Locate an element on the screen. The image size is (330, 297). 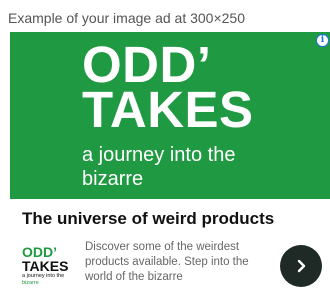
info-icon: i is located at coordinates (322, 40).